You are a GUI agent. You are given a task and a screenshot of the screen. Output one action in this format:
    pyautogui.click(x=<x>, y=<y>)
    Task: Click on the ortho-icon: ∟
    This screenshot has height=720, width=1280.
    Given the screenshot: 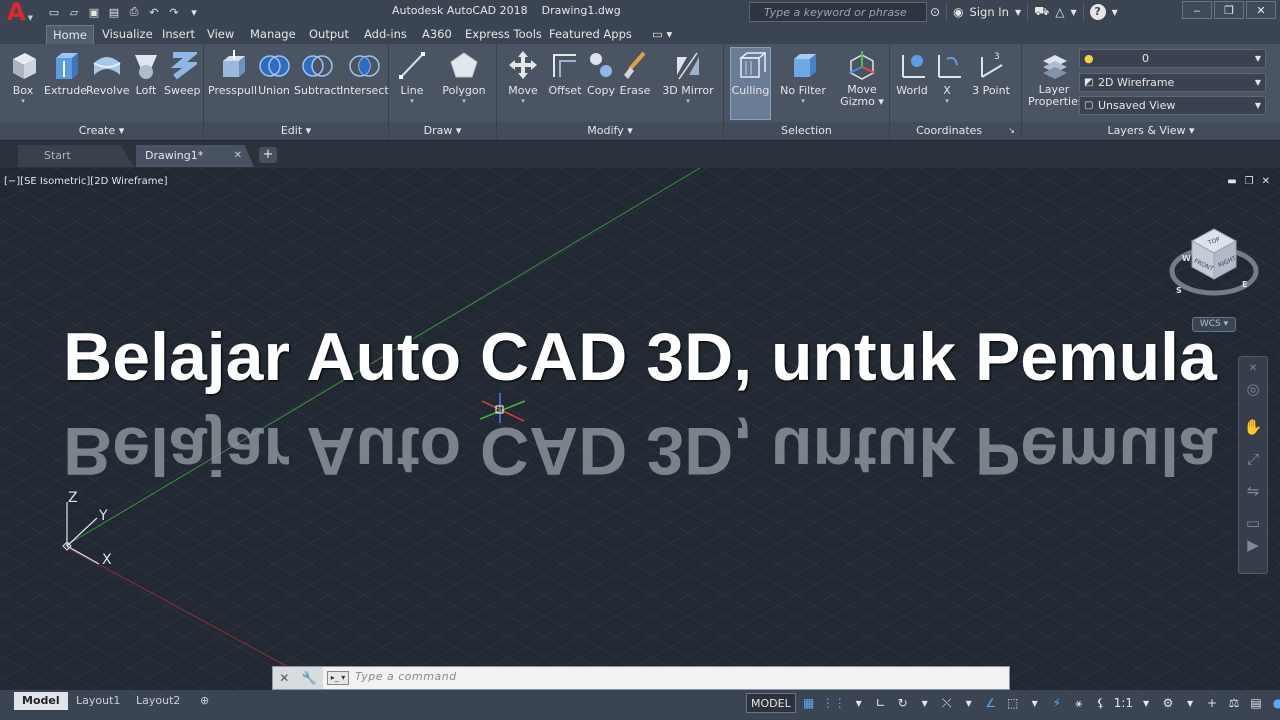 What is the action you would take?
    pyautogui.click(x=881, y=703)
    